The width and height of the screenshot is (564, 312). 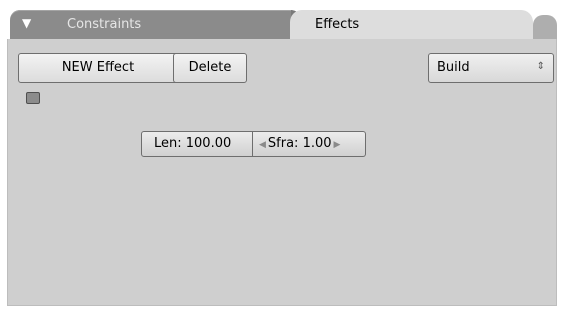 What do you see at coordinates (155, 24) in the screenshot?
I see `tab-constraints: ▼ Constraints` at bounding box center [155, 24].